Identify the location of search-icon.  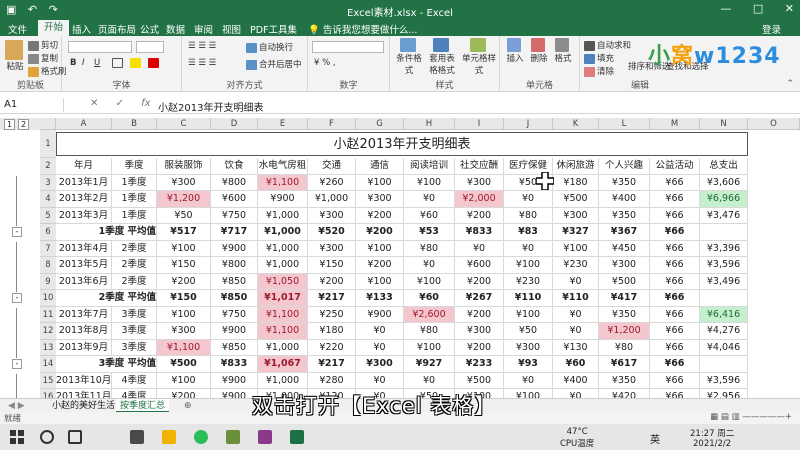
(47, 437).